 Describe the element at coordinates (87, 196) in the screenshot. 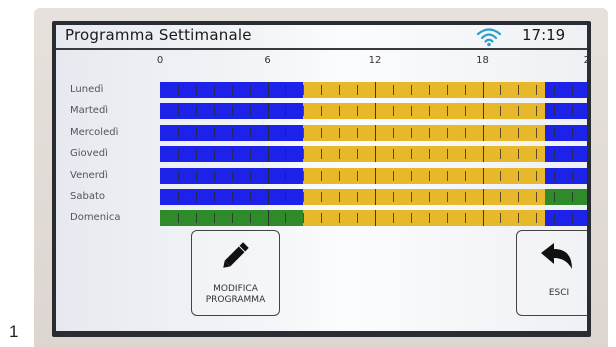

I see `day-label: Sabato` at that location.